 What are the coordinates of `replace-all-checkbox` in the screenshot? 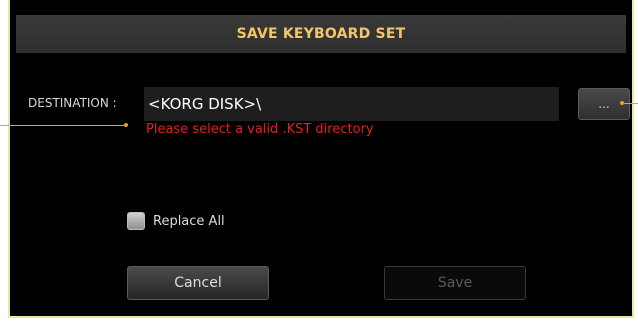 It's located at (136, 221).